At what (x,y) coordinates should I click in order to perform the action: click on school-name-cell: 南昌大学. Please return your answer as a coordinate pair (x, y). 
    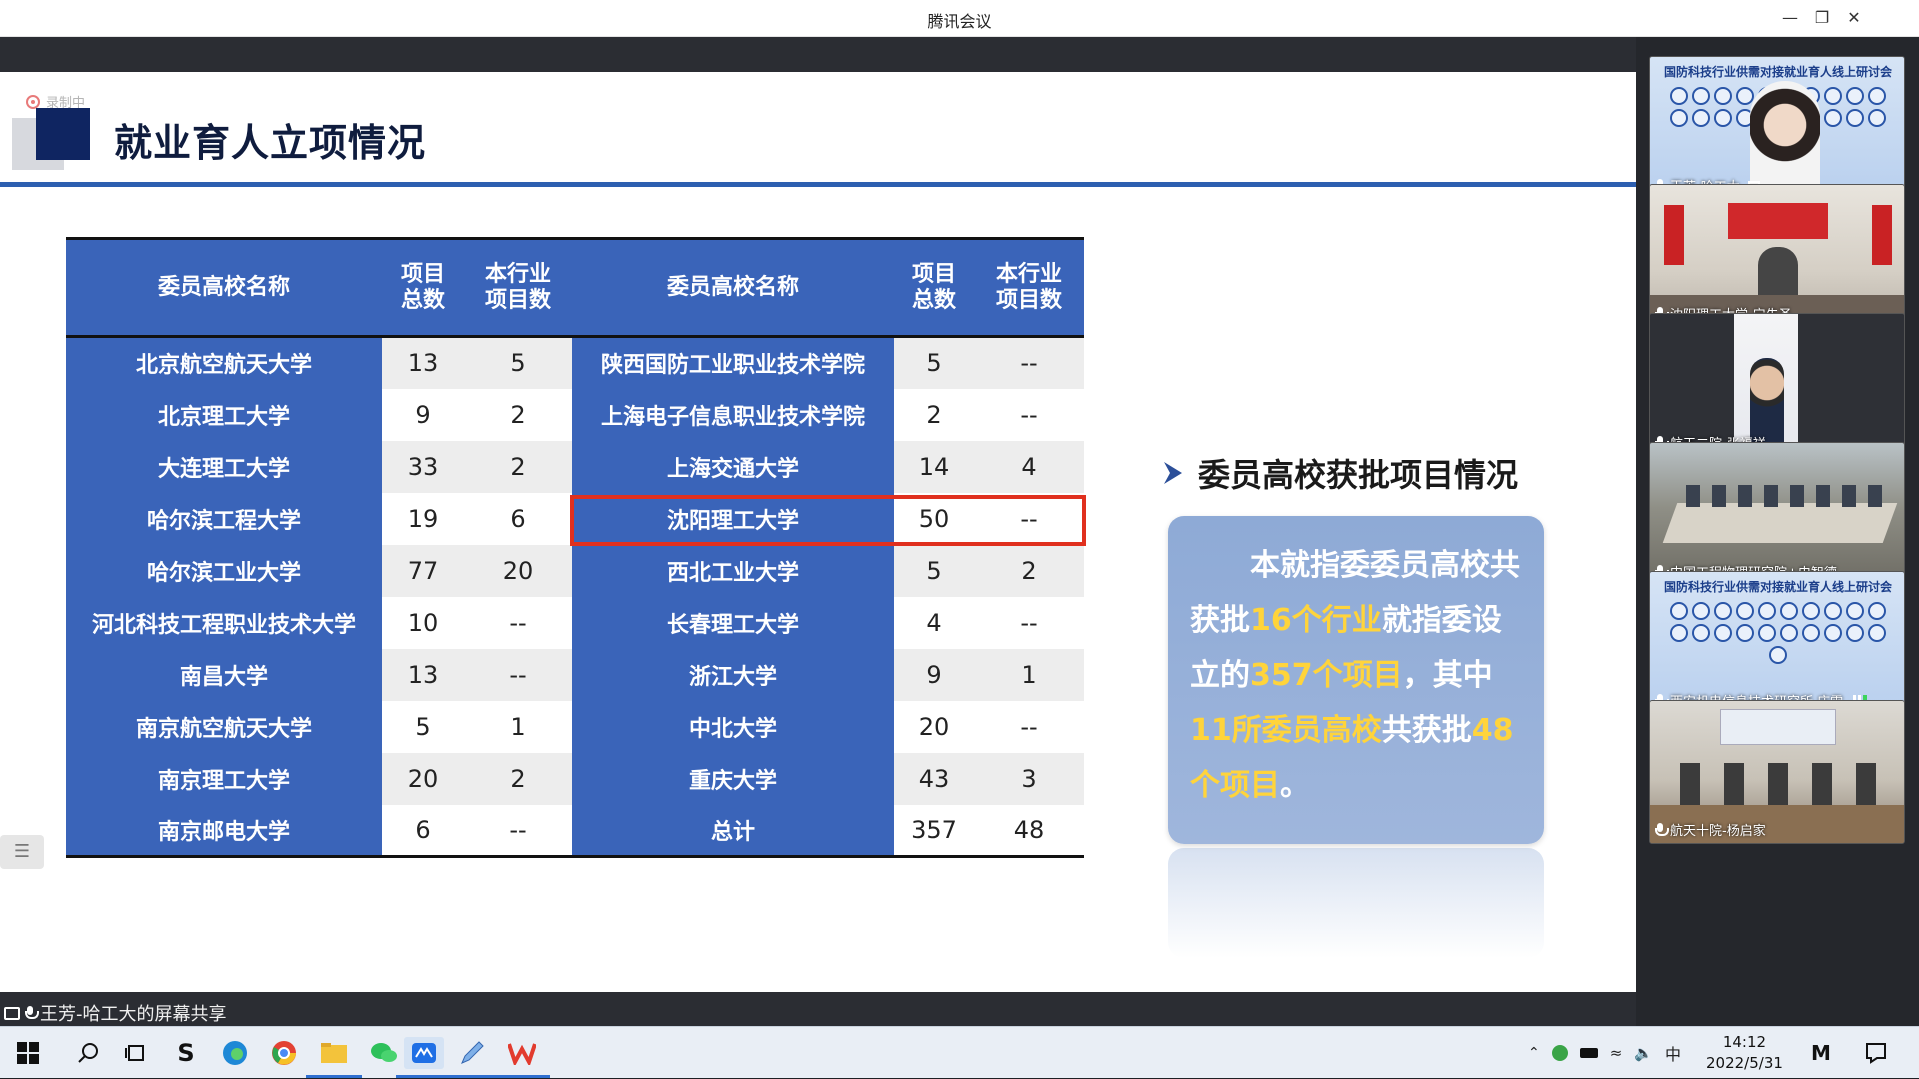
    Looking at the image, I should click on (224, 674).